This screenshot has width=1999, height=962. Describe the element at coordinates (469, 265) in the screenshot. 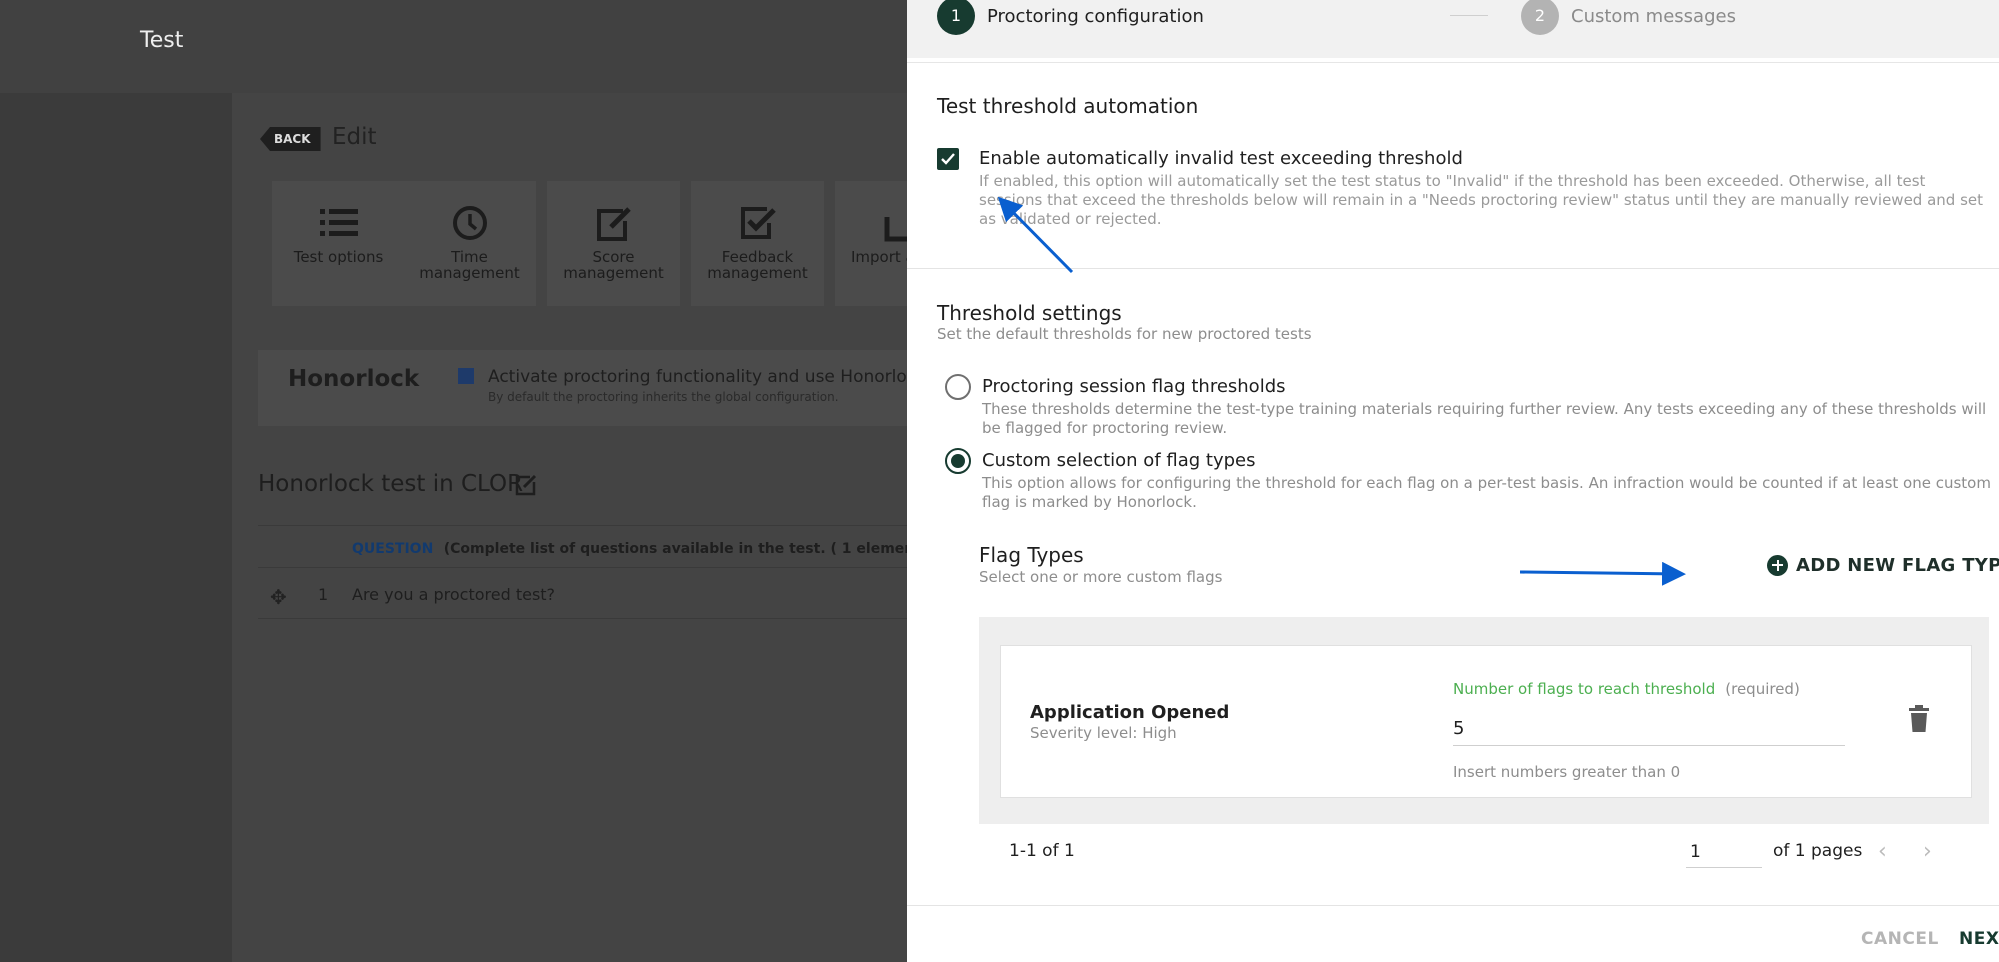

I see `tool-label: Time management` at that location.